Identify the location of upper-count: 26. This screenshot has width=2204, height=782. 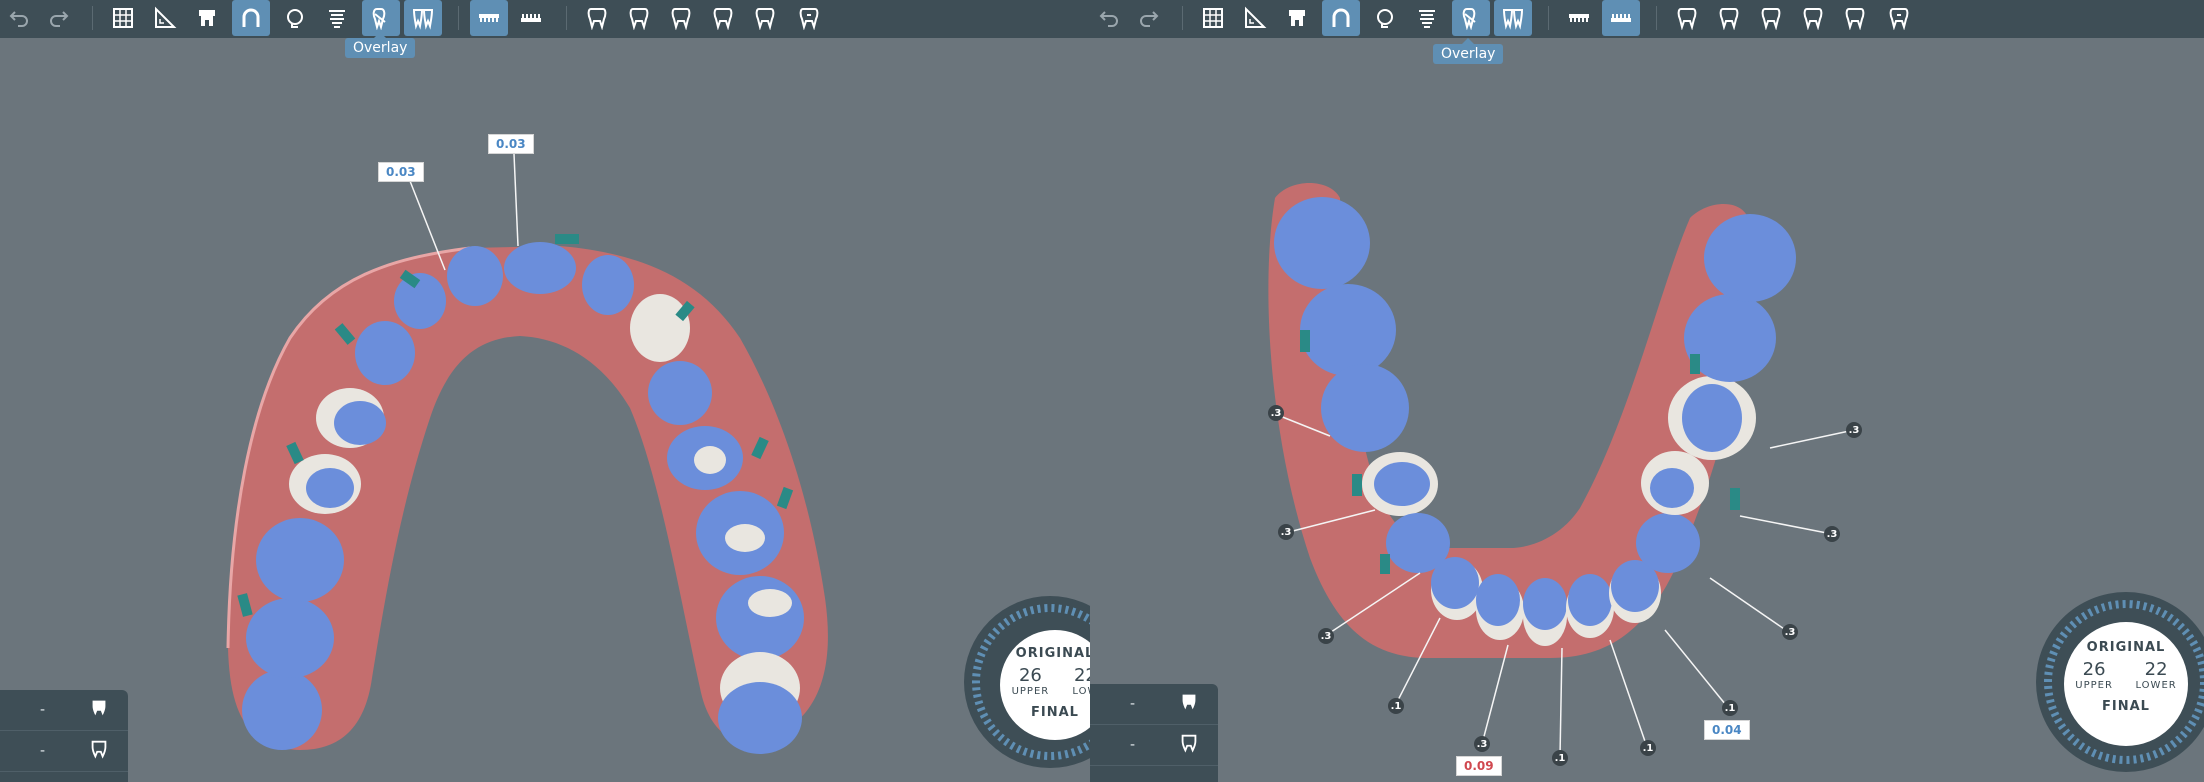
(1030, 675).